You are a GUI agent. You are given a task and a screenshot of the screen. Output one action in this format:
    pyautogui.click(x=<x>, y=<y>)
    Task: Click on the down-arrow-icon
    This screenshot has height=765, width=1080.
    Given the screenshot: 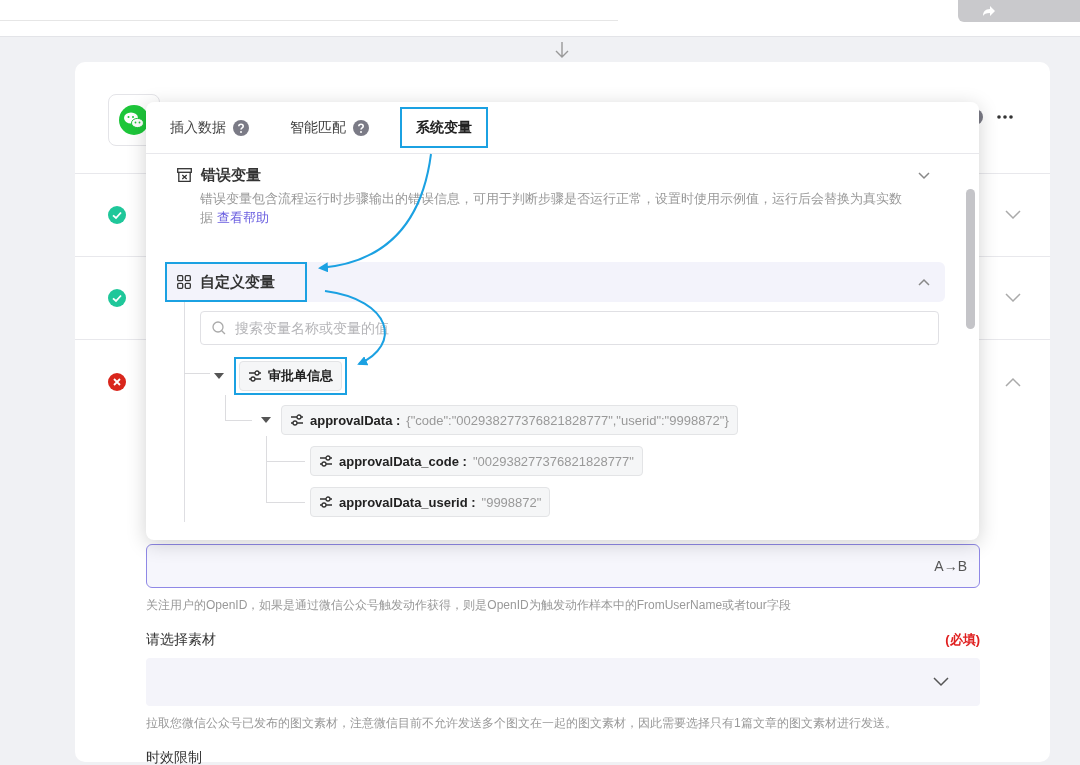 What is the action you would take?
    pyautogui.click(x=562, y=49)
    